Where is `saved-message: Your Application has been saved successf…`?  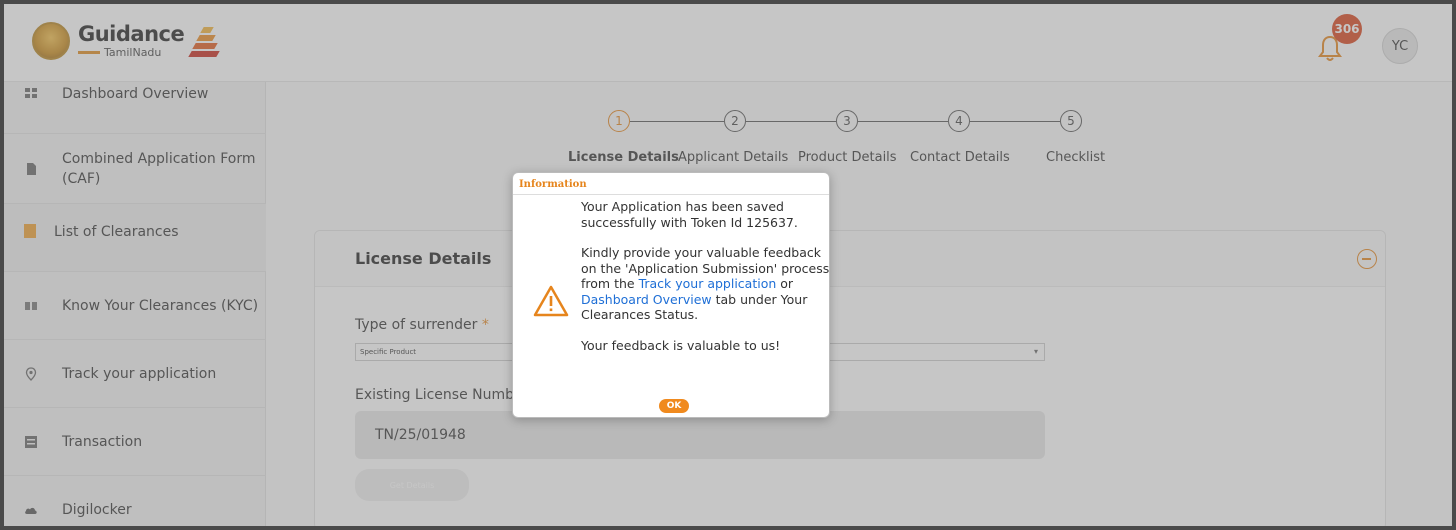 saved-message: Your Application has been saved successf… is located at coordinates (689, 214).